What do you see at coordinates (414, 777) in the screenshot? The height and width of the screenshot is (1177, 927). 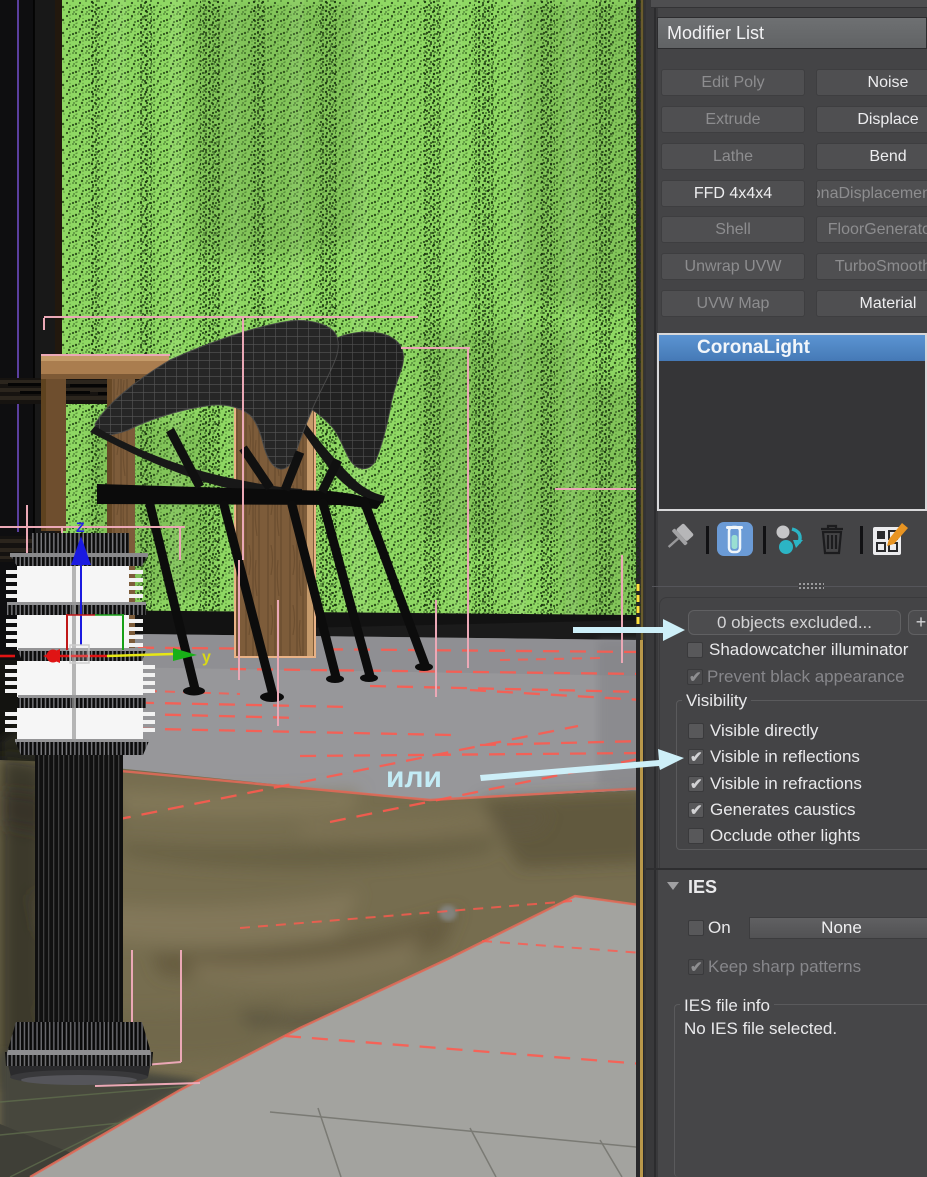 I see `svg-text: или` at bounding box center [414, 777].